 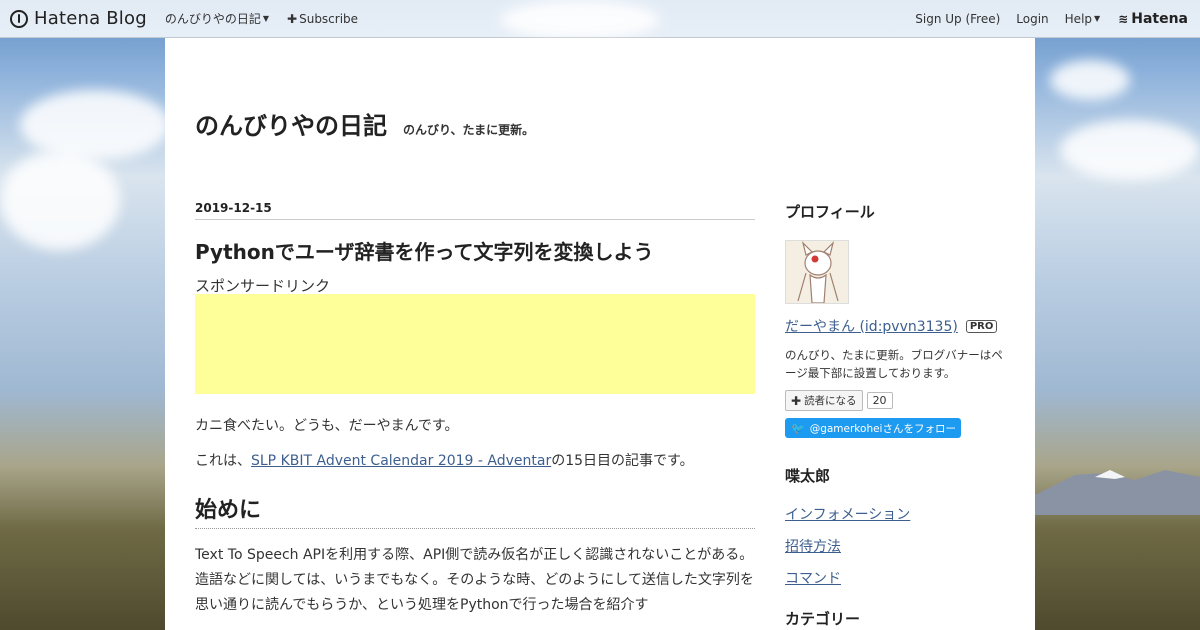 What do you see at coordinates (329, 18) in the screenshot?
I see `subscribe-label: Subscribe` at bounding box center [329, 18].